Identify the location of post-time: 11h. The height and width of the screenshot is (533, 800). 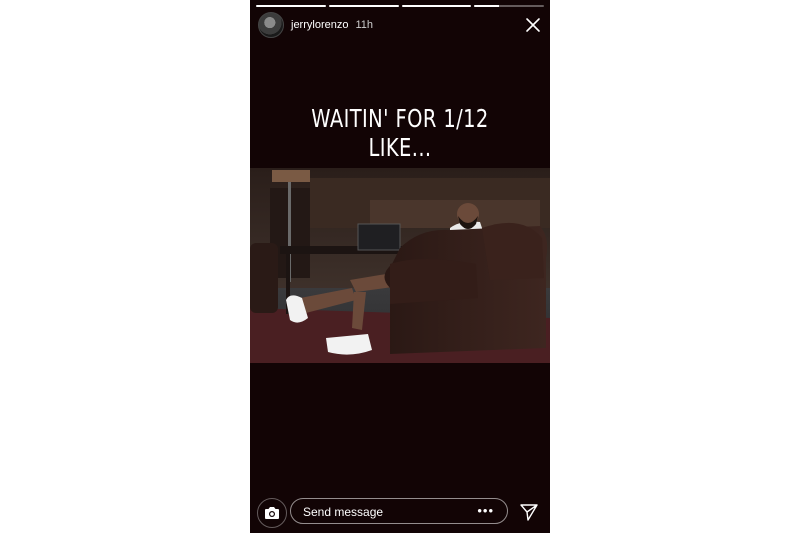
(364, 25).